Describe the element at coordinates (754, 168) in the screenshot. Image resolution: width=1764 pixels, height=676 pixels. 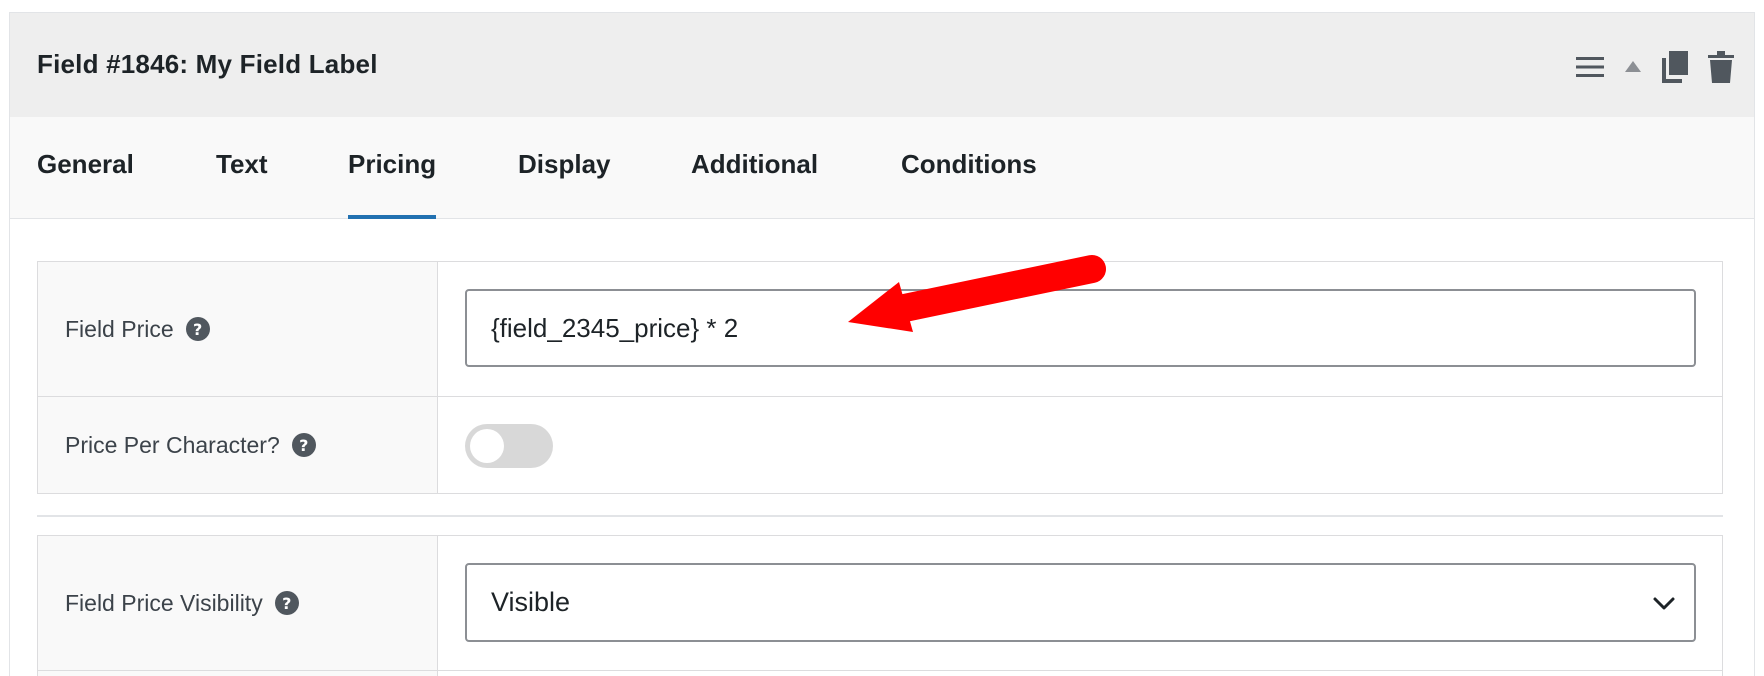
I see `tab-additional: Additional` at that location.